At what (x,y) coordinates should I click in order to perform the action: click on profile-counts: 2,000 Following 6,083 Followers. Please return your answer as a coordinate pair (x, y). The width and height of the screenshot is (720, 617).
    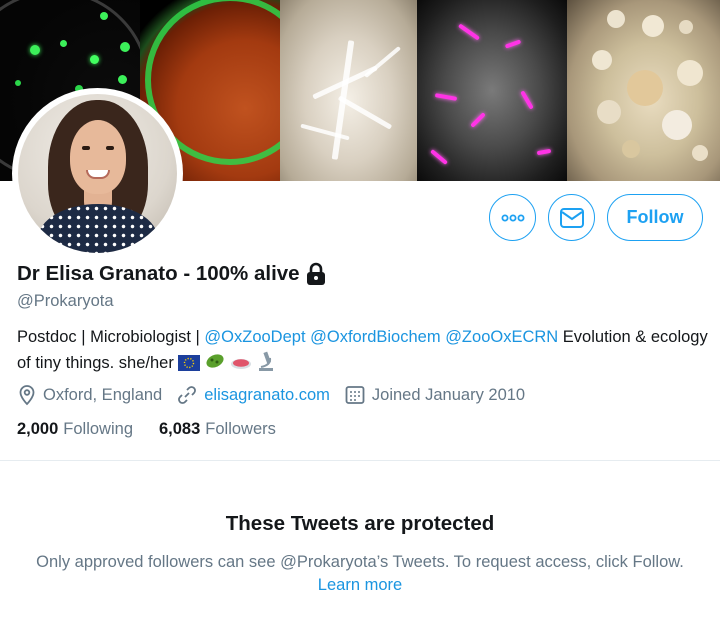
    Looking at the image, I should click on (159, 429).